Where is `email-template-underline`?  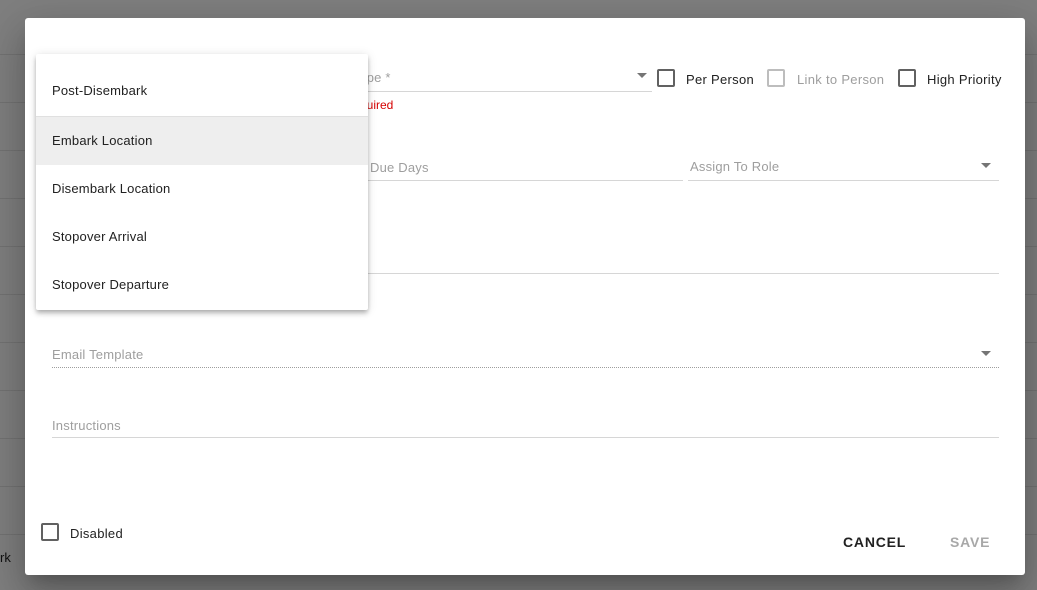
email-template-underline is located at coordinates (525, 367).